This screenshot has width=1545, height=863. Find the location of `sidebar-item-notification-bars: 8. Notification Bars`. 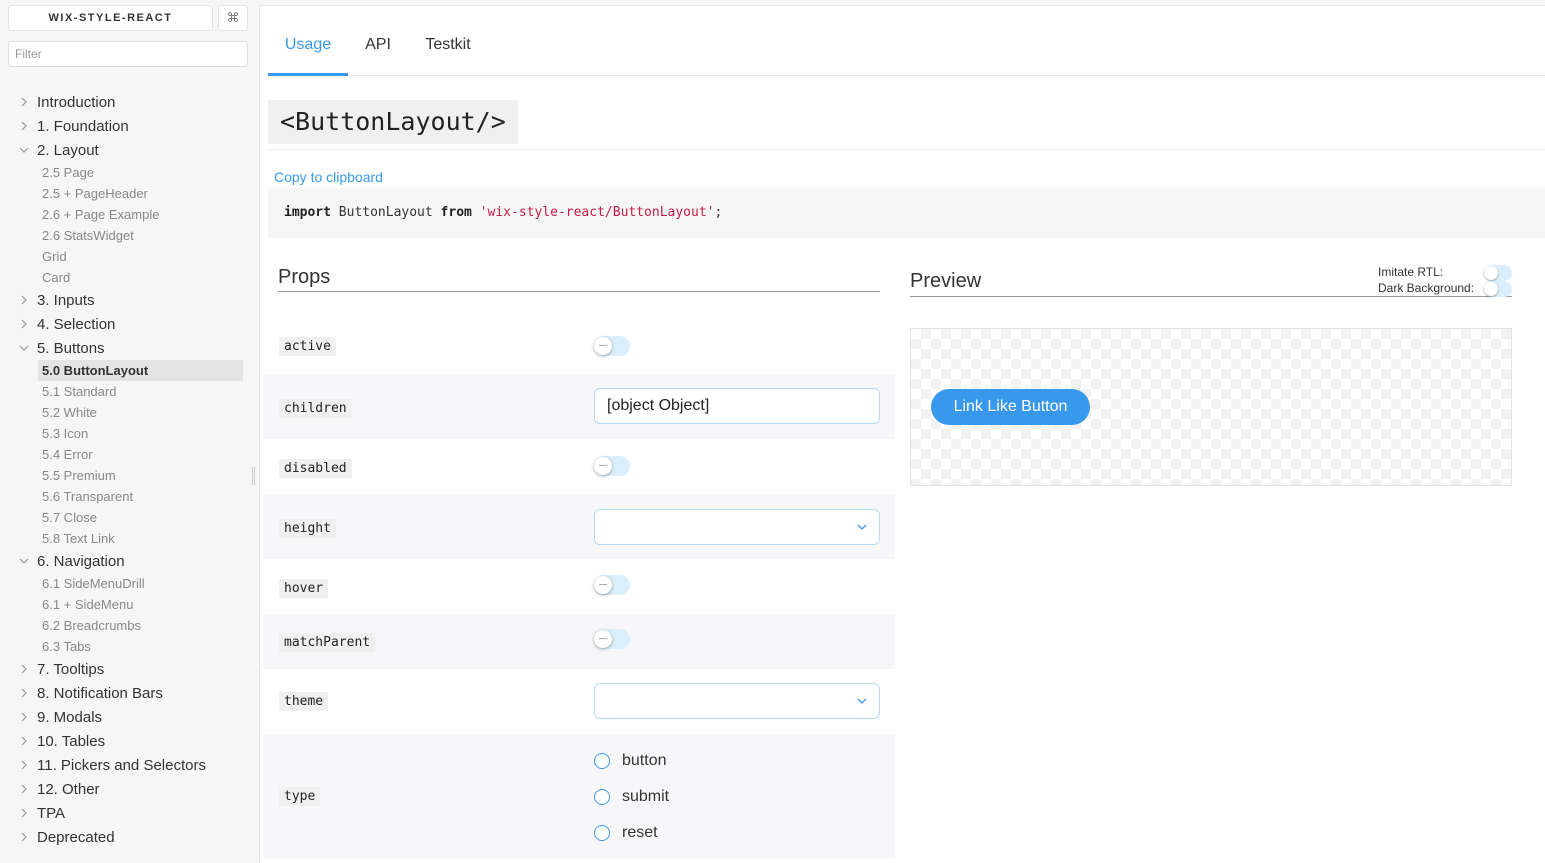

sidebar-item-notification-bars: 8. Notification Bars is located at coordinates (126, 693).